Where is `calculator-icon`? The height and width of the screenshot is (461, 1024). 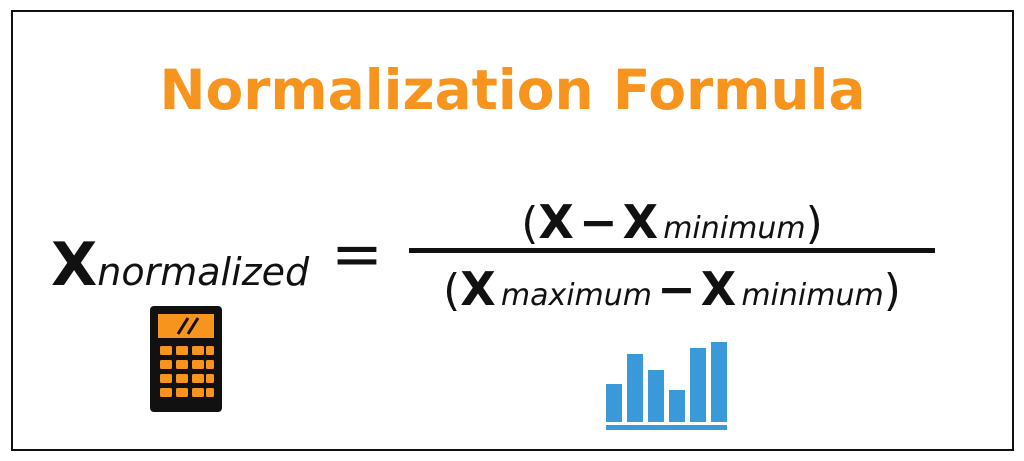 calculator-icon is located at coordinates (186, 361).